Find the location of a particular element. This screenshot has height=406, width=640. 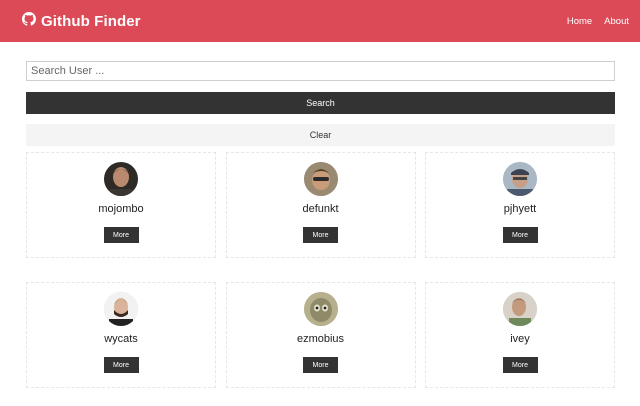

navbar: Github Finder Home About is located at coordinates (320, 21).